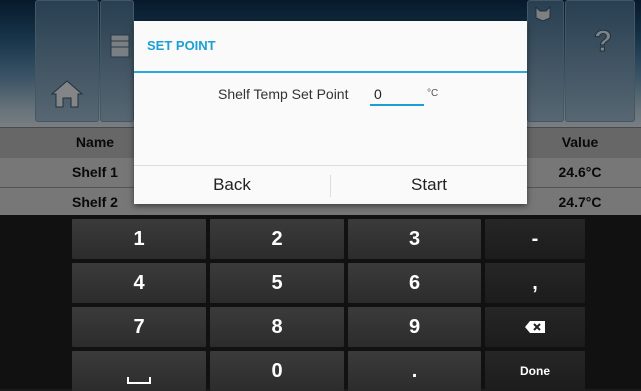  Describe the element at coordinates (139, 239) in the screenshot. I see `key-1: 1` at that location.